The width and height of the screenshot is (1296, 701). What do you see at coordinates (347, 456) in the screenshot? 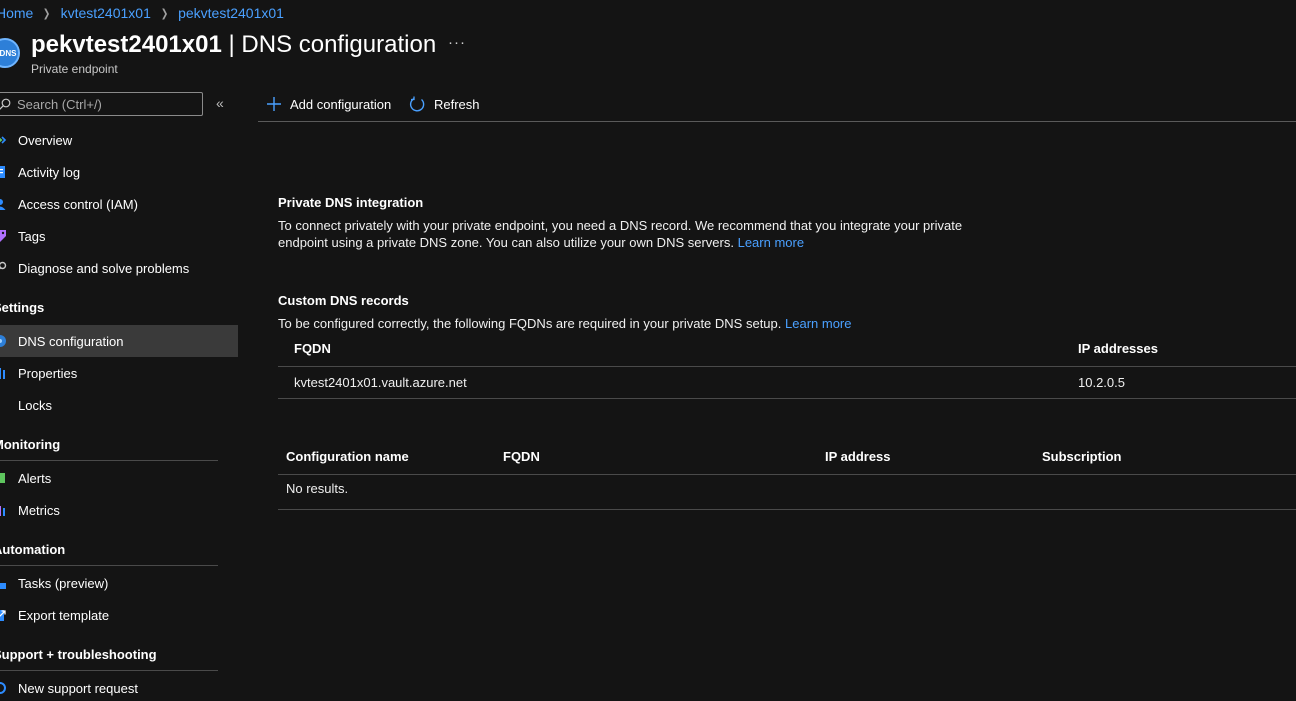
I see `column-header-configuration-name: Configuration name` at bounding box center [347, 456].